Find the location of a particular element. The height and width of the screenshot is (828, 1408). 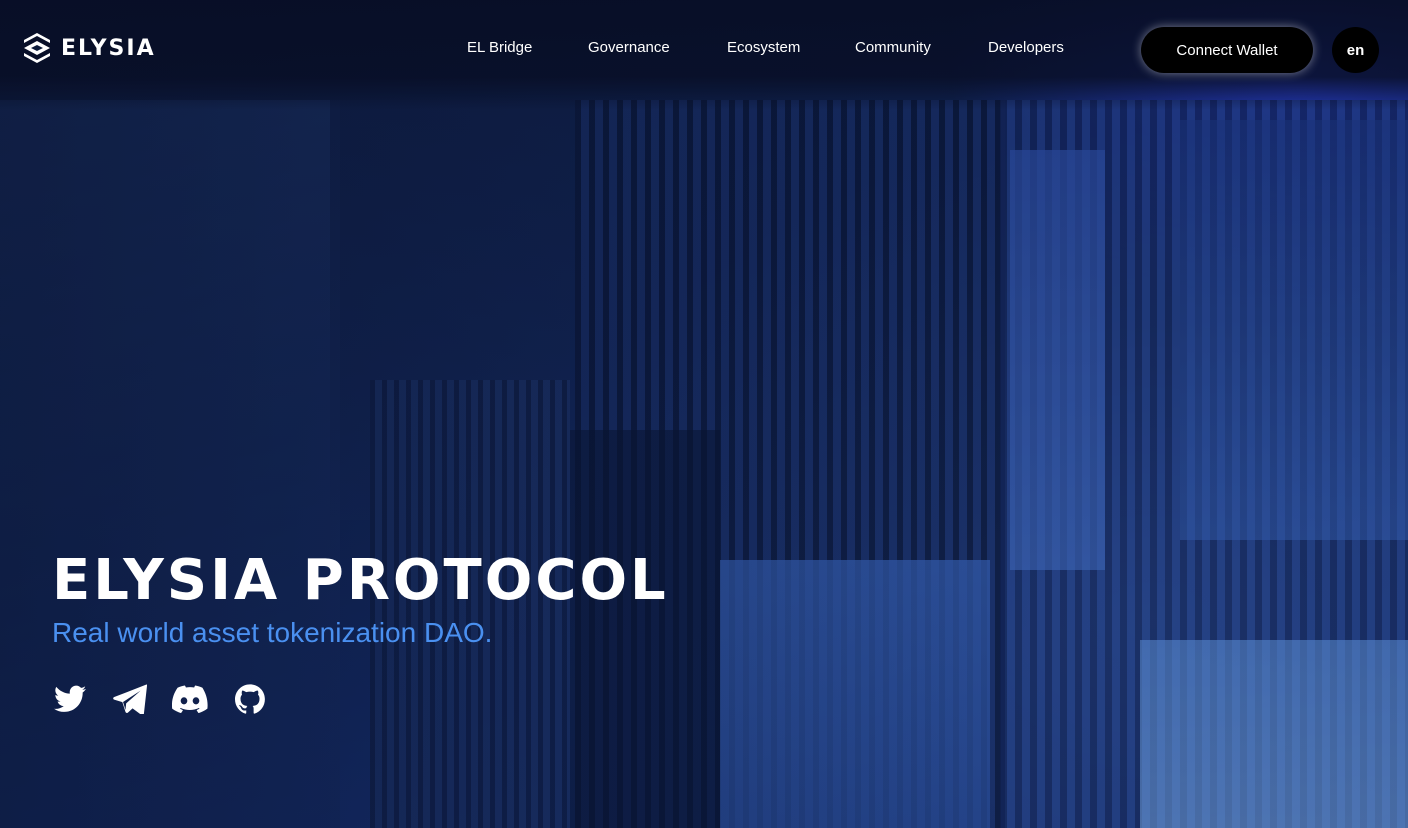

github-link is located at coordinates (250, 699).